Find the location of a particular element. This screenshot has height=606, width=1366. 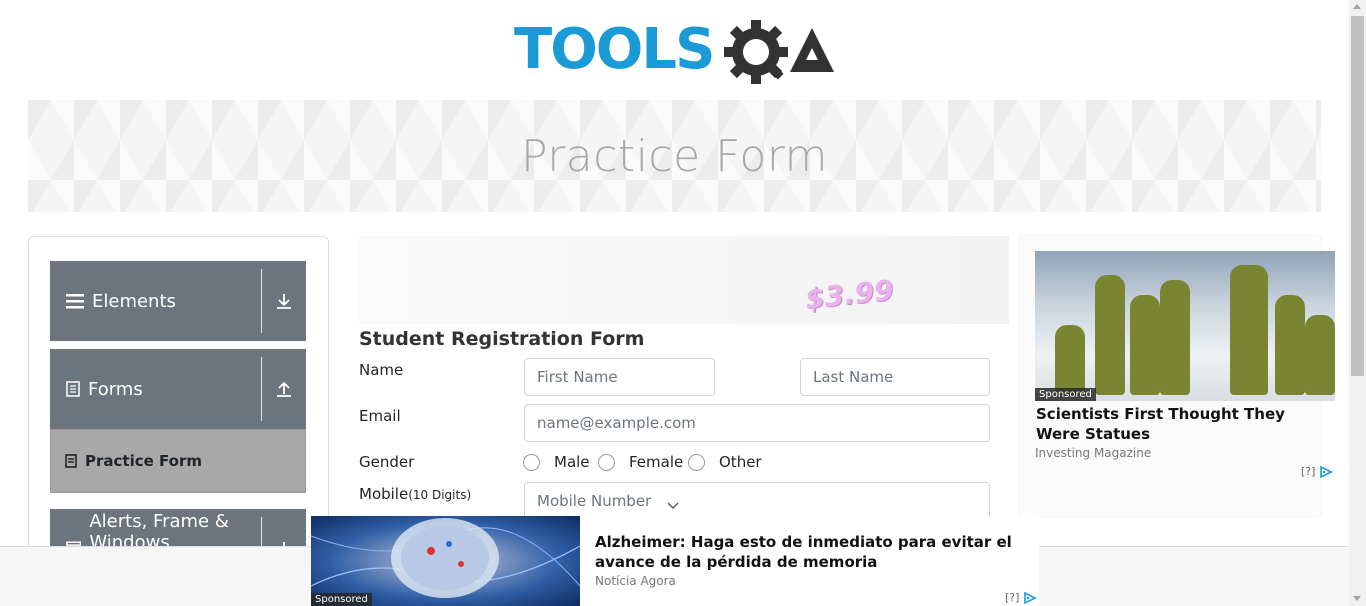

sidebar-group-elements: Elements is located at coordinates (178, 301).